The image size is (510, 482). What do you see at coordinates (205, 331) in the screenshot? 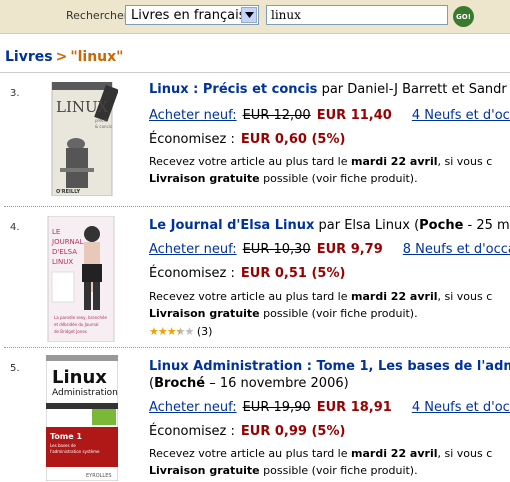
I see `review-count: (3)` at bounding box center [205, 331].